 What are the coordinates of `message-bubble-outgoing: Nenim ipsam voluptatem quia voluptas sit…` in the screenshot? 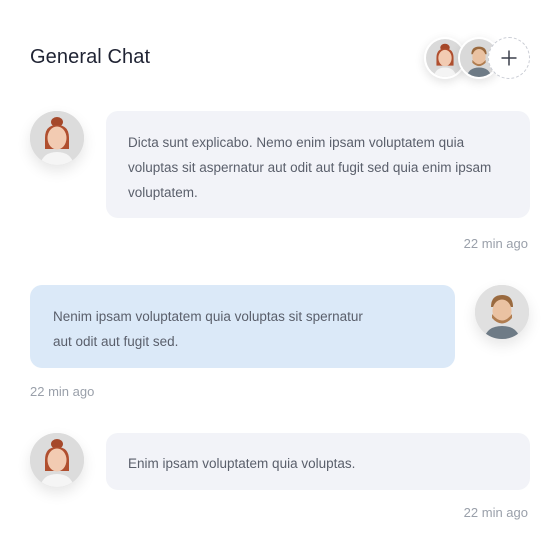 It's located at (242, 326).